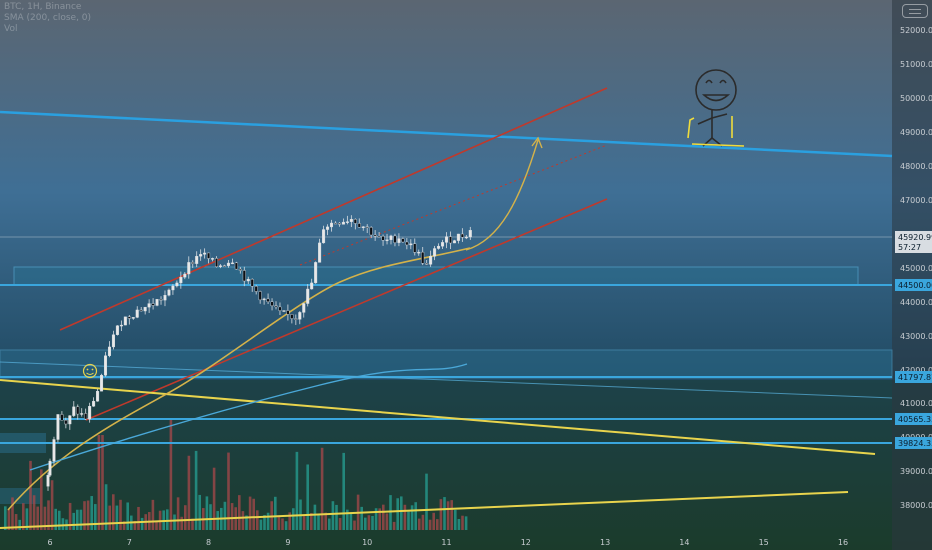  I want to click on chart-menu-button, so click(915, 11).